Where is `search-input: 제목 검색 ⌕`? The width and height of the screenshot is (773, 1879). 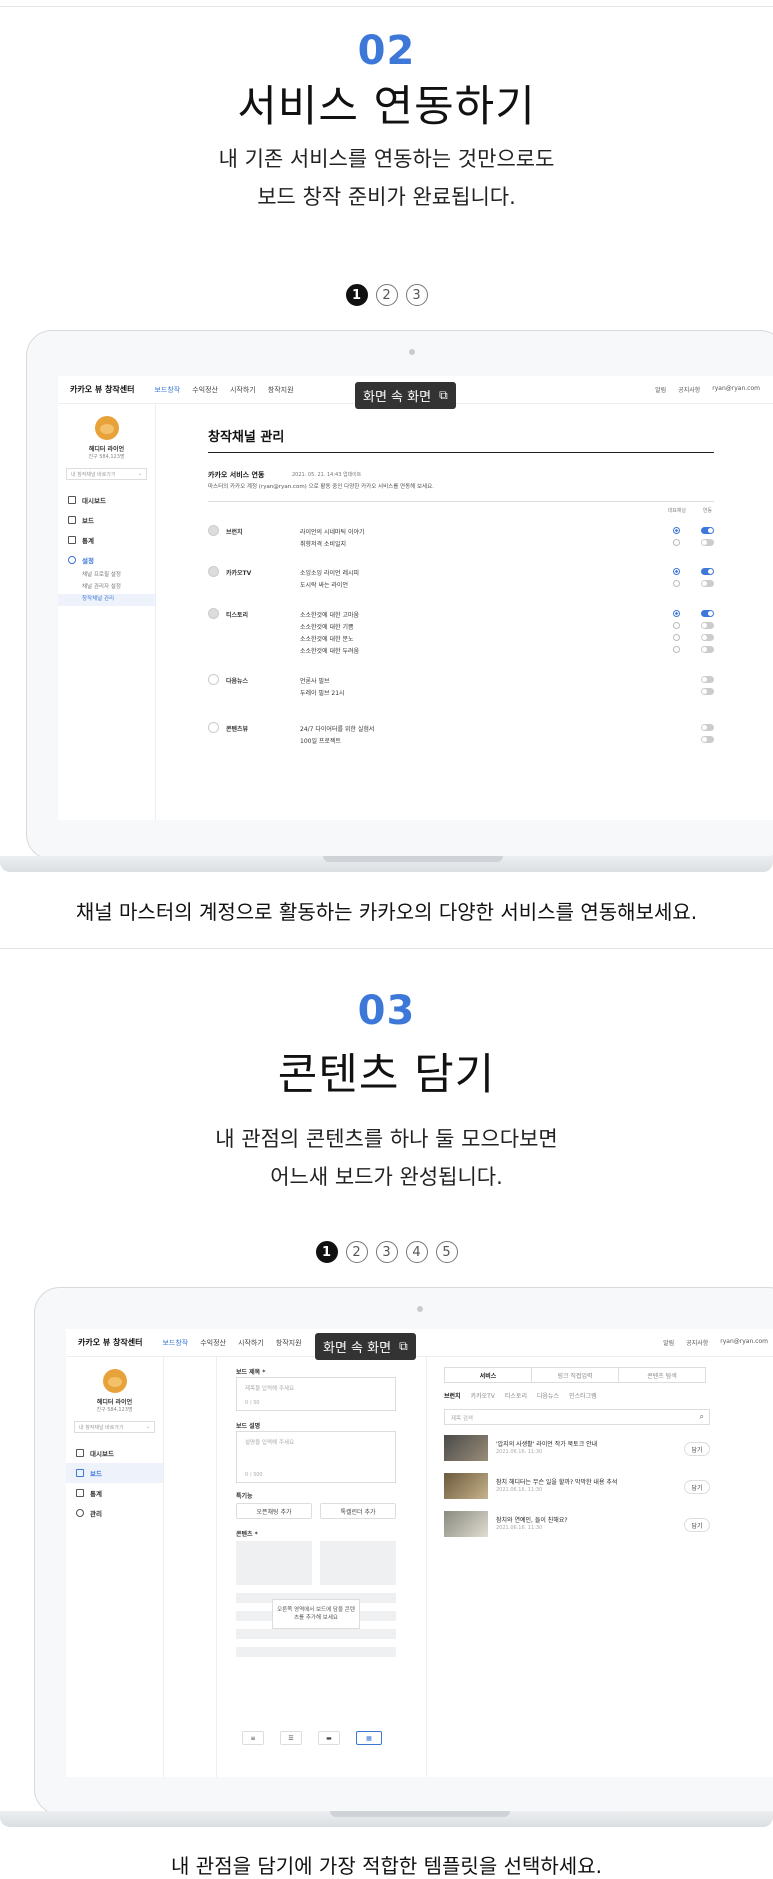 search-input: 제목 검색 ⌕ is located at coordinates (577, 1417).